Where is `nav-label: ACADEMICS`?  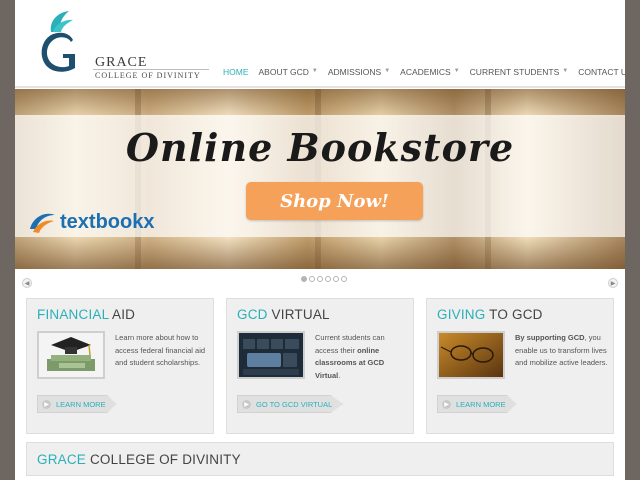 nav-label: ACADEMICS is located at coordinates (425, 72).